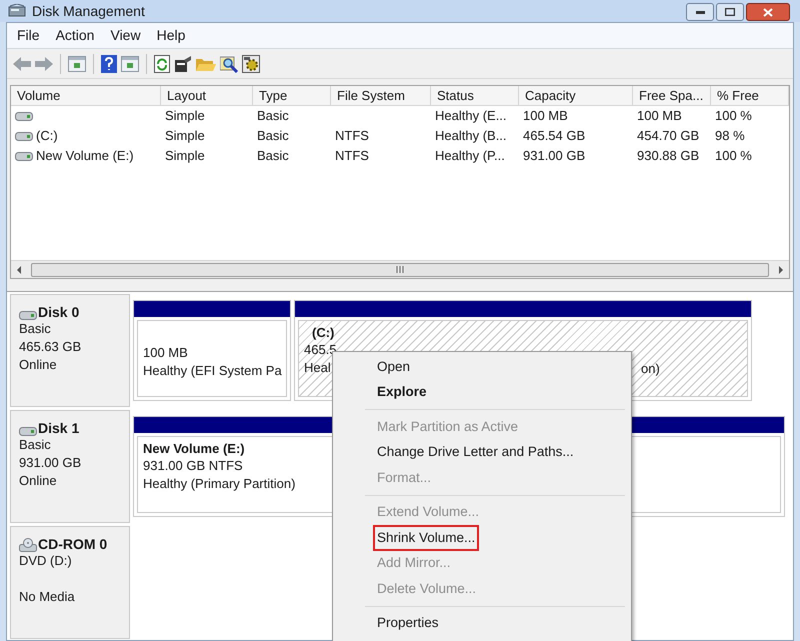 The image size is (800, 641). What do you see at coordinates (59, 428) in the screenshot?
I see `disk-name: Disk 1` at bounding box center [59, 428].